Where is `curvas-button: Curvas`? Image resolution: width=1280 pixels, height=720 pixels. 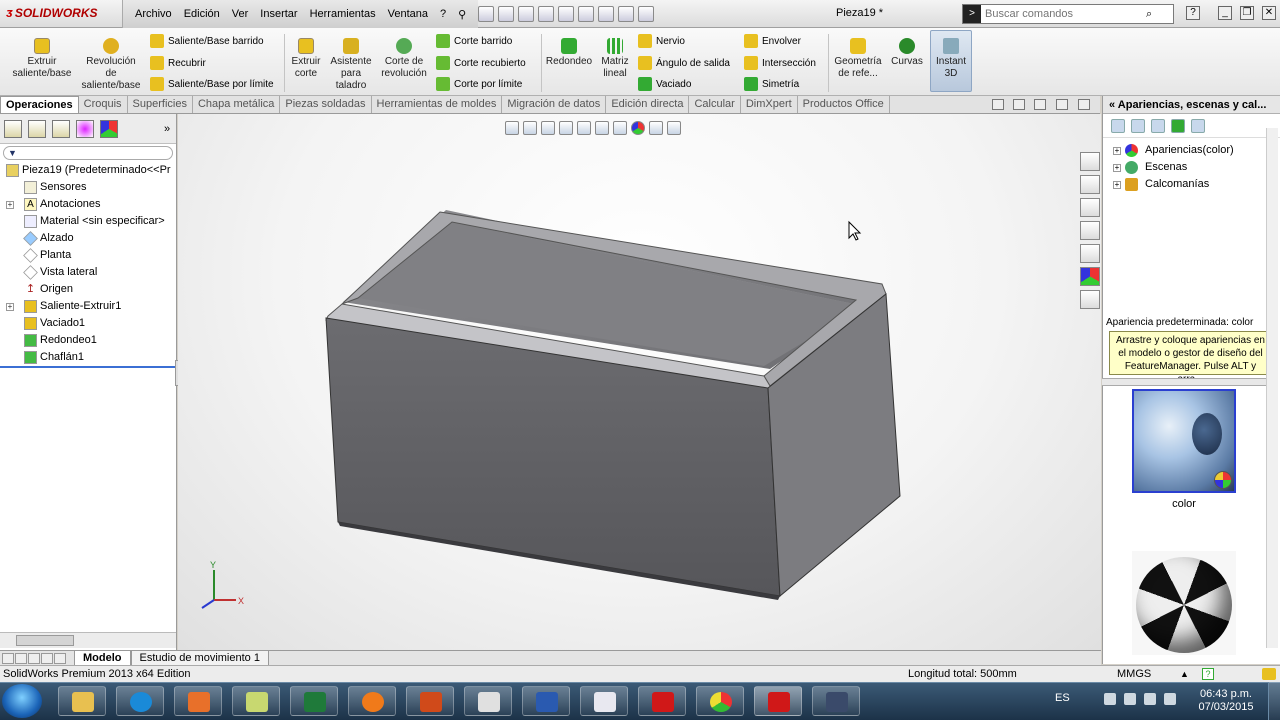
curvas-button: Curvas is located at coordinates (907, 50).